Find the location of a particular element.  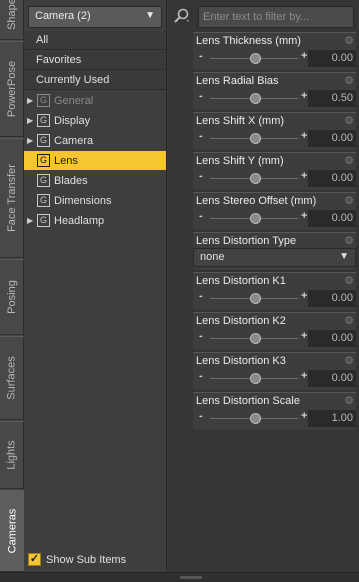

filter-item-currently-used: Currently Used is located at coordinates (95, 80).